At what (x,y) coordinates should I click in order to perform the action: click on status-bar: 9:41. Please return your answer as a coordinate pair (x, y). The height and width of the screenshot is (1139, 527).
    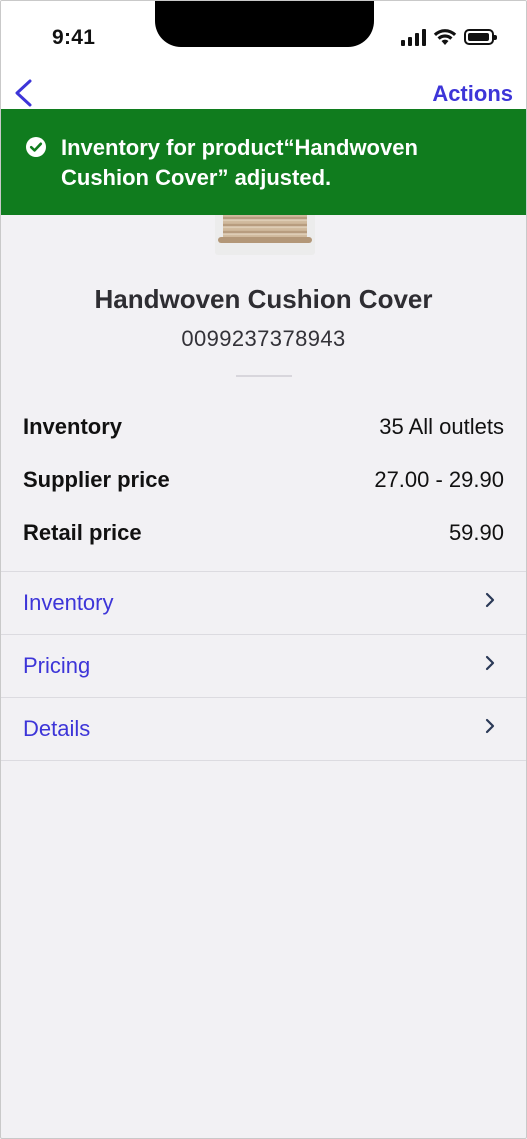
    Looking at the image, I should click on (263, 36).